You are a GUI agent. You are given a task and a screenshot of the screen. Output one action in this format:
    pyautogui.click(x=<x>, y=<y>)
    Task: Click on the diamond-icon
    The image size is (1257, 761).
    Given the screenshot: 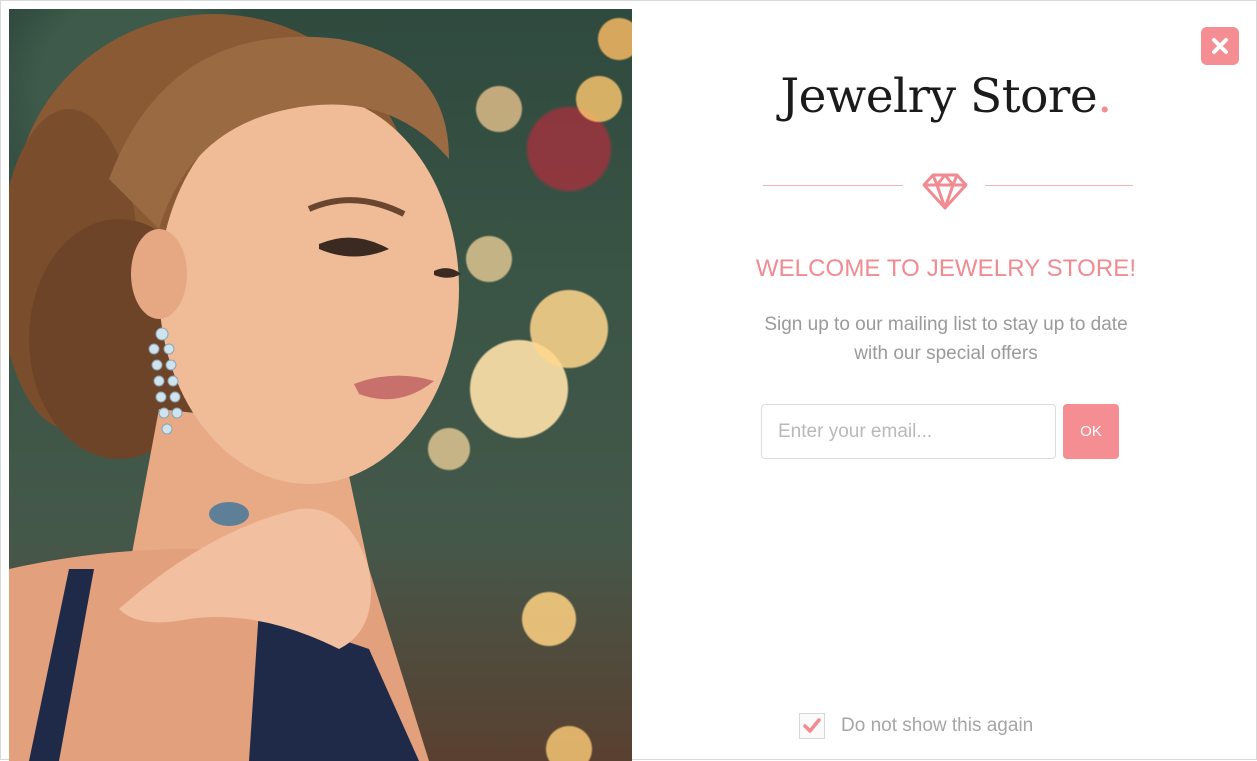 What is the action you would take?
    pyautogui.click(x=945, y=191)
    